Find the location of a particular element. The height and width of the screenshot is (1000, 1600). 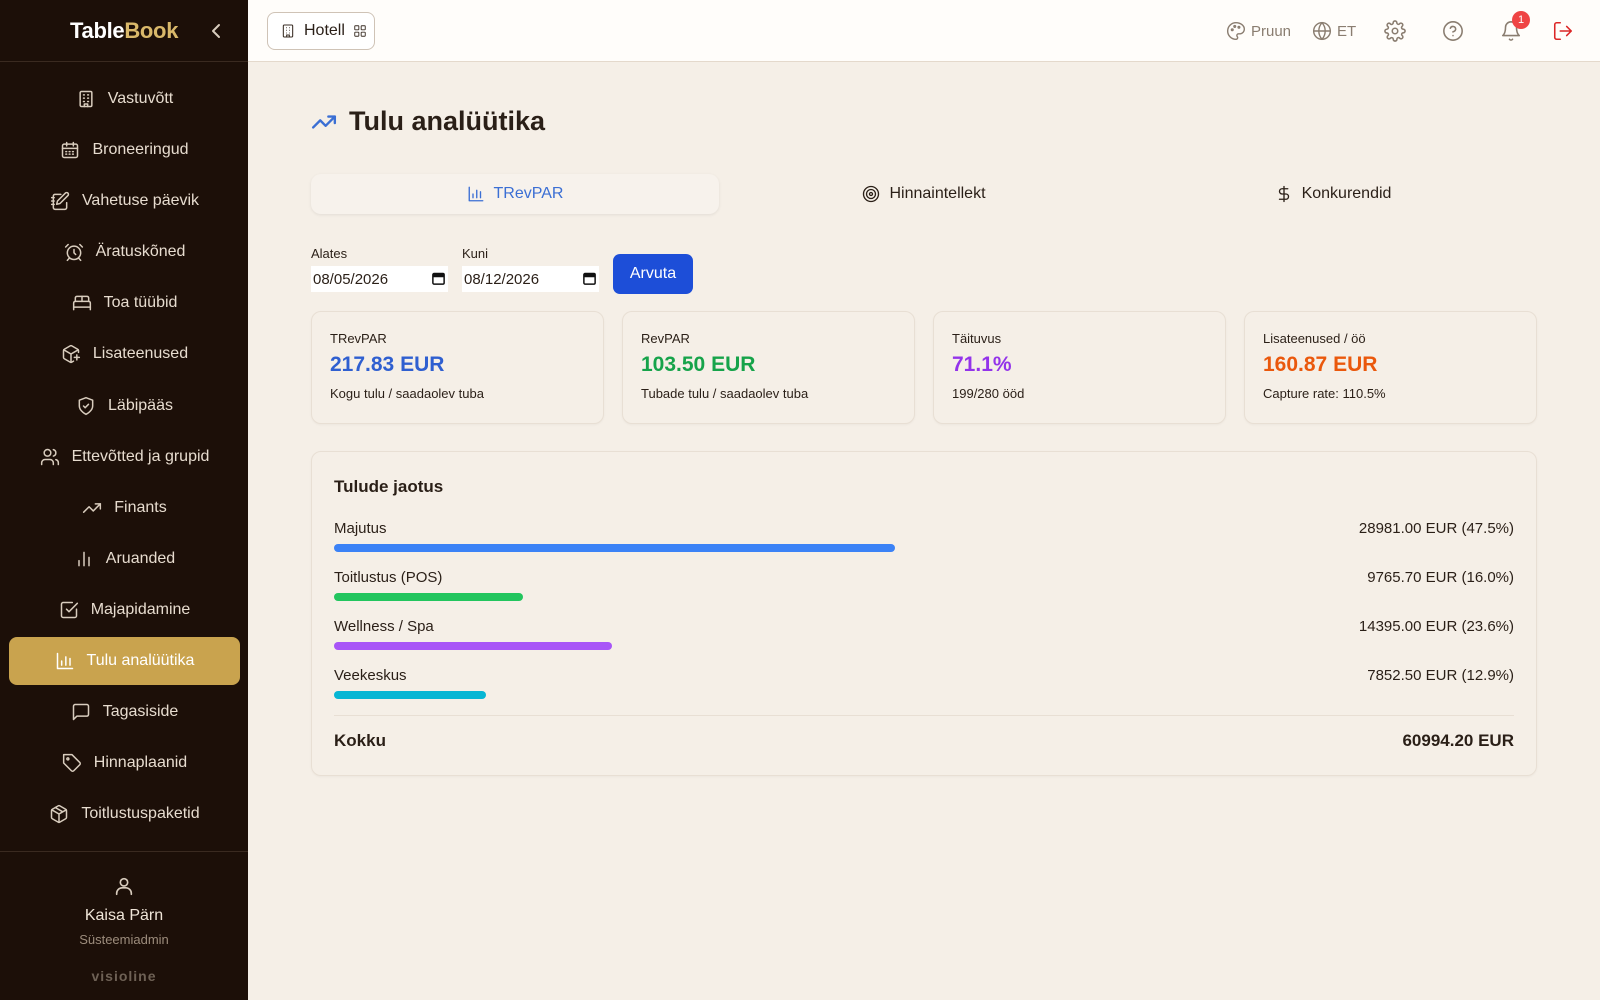

page-title-text: Tulu analüütika is located at coordinates (447, 121).